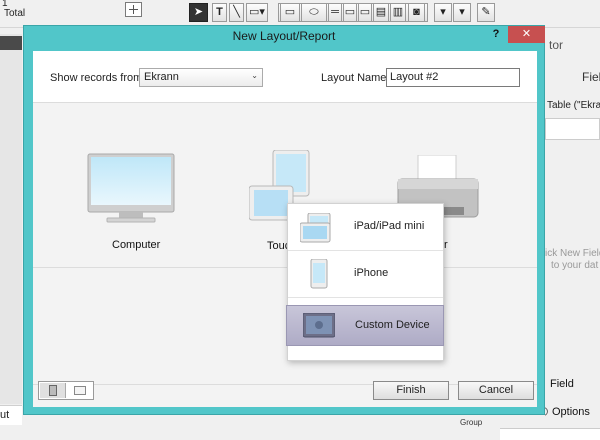 The height and width of the screenshot is (440, 600). Describe the element at coordinates (371, 273) in the screenshot. I see `iphone-label: iPhone` at that location.